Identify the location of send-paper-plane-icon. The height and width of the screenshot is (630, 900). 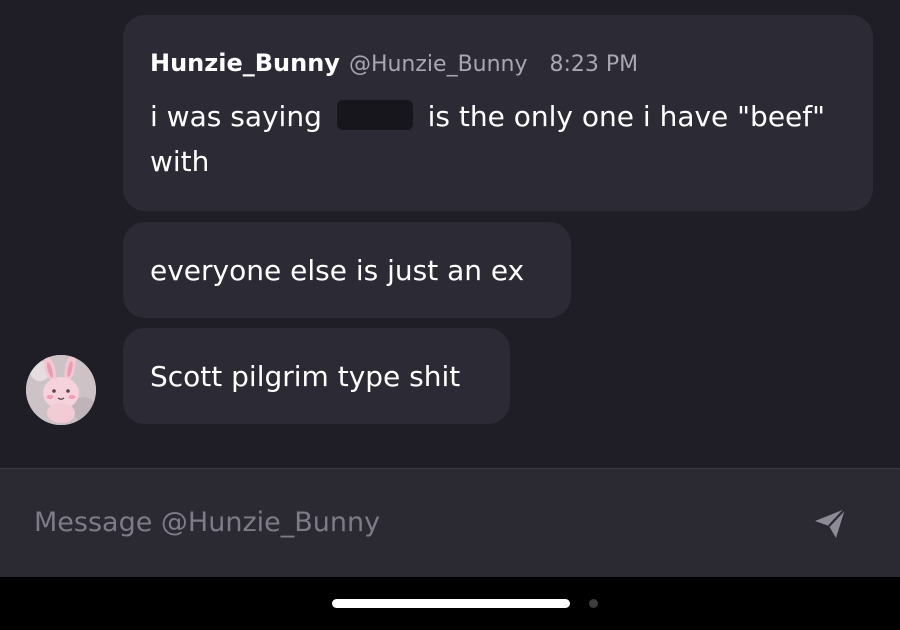
(830, 523).